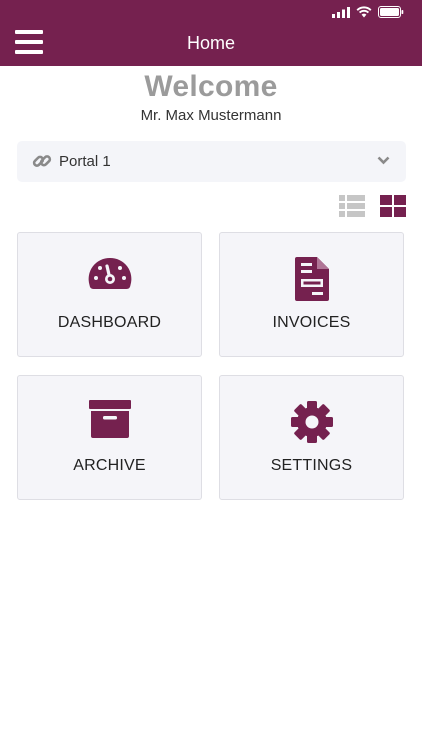 The image size is (422, 750). I want to click on tile-label: SETTINGS, so click(311, 465).